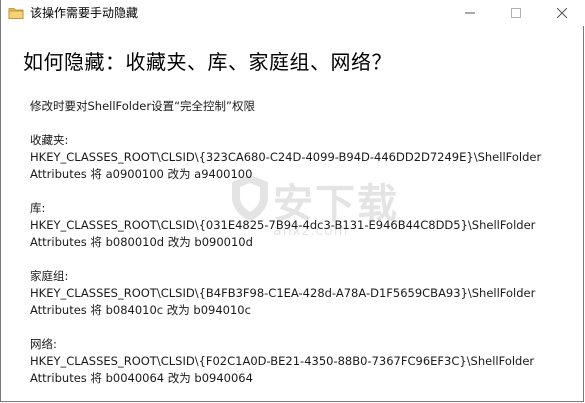 The image size is (585, 403). What do you see at coordinates (141, 378) in the screenshot?
I see `attributes-network: Attributes 将 b0040064 改为 b0940064` at bounding box center [141, 378].